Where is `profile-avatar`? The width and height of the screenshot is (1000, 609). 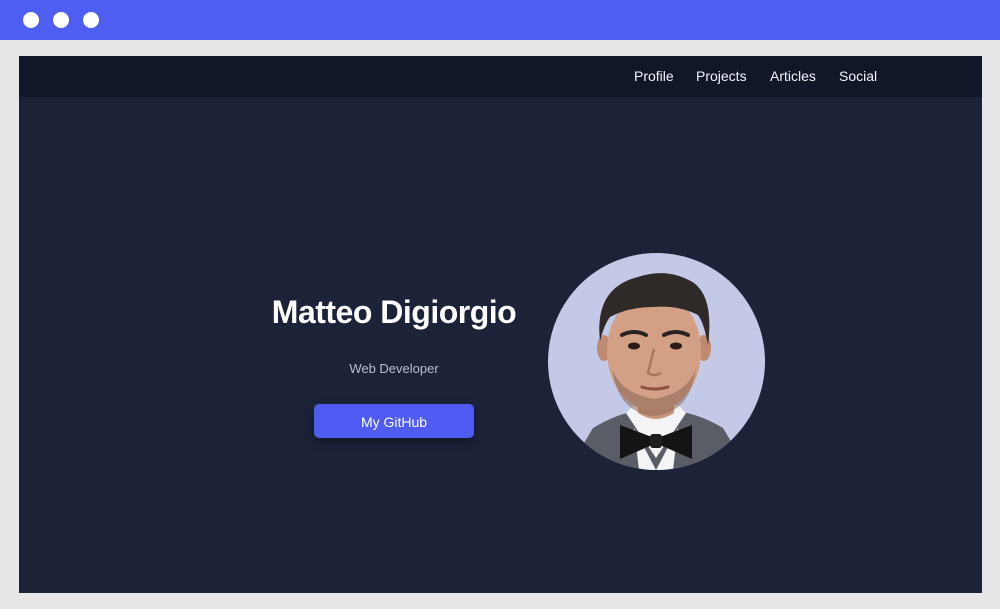
profile-avatar is located at coordinates (656, 361).